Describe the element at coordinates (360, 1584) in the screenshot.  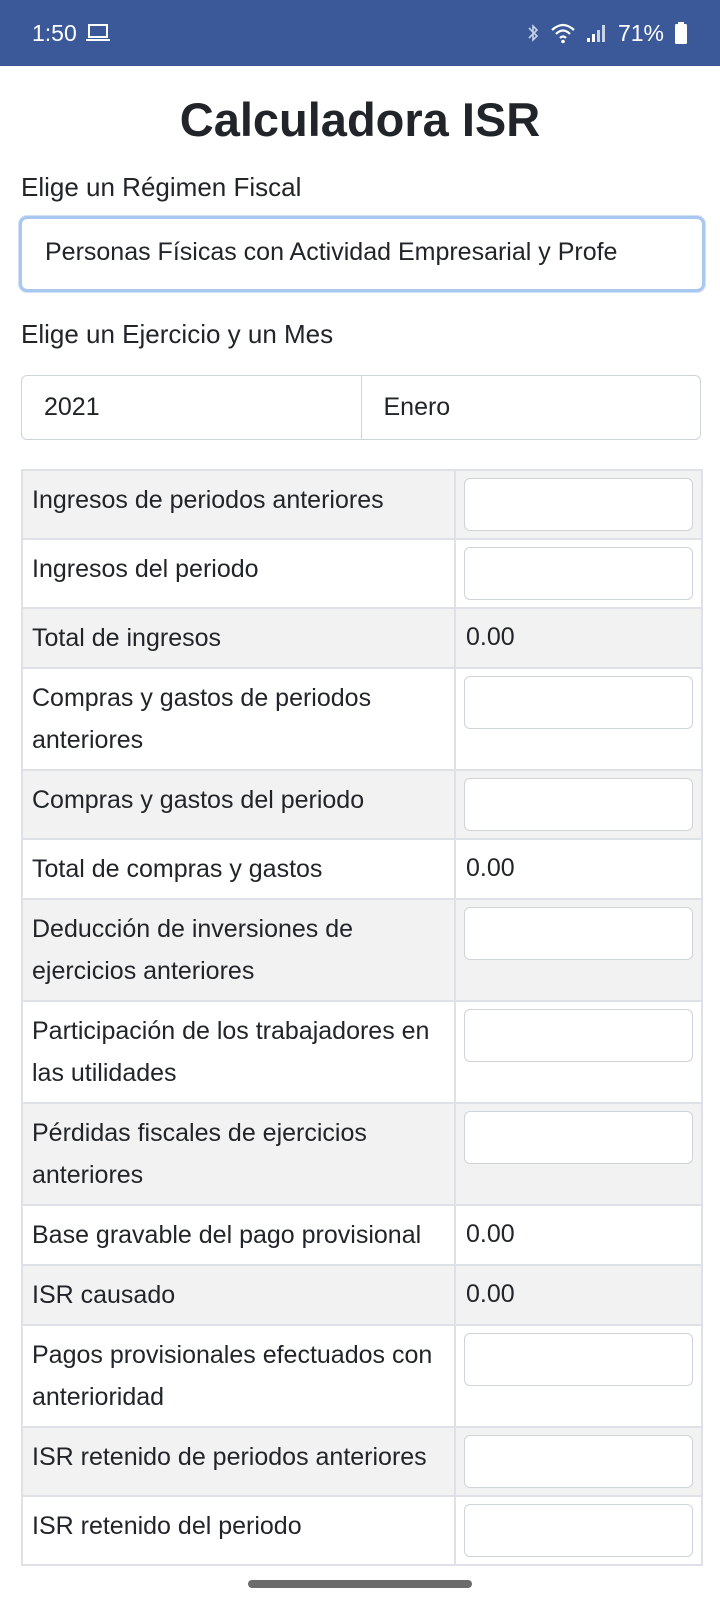
I see `home-indicator` at that location.